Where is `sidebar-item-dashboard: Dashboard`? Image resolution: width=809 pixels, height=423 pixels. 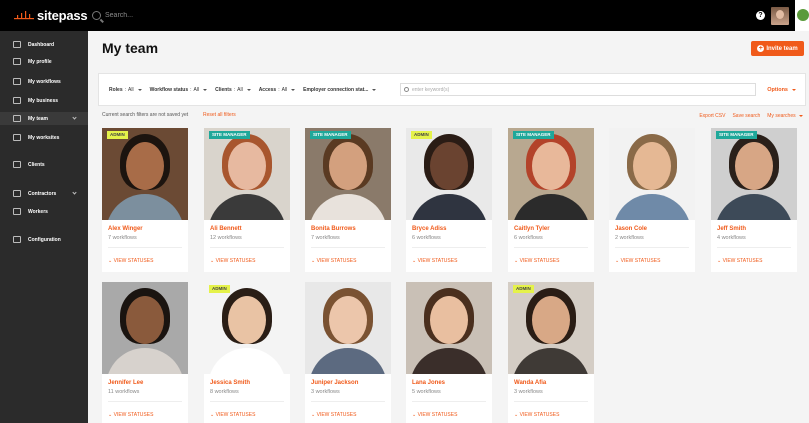
sidebar-item-dashboard: Dashboard is located at coordinates (44, 44).